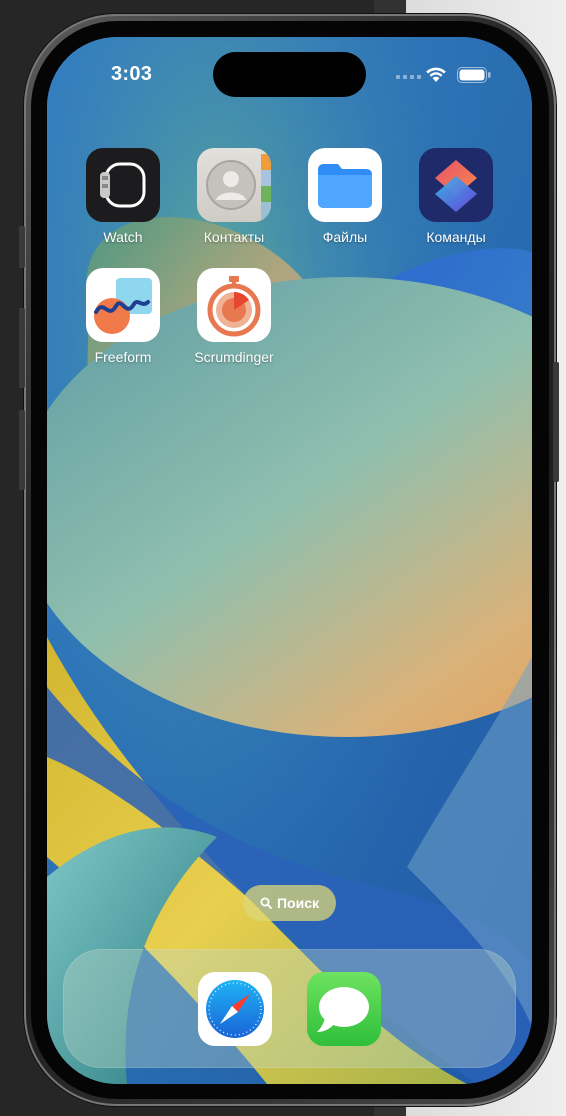  Describe the element at coordinates (123, 185) in the screenshot. I see `watch-icon` at that location.